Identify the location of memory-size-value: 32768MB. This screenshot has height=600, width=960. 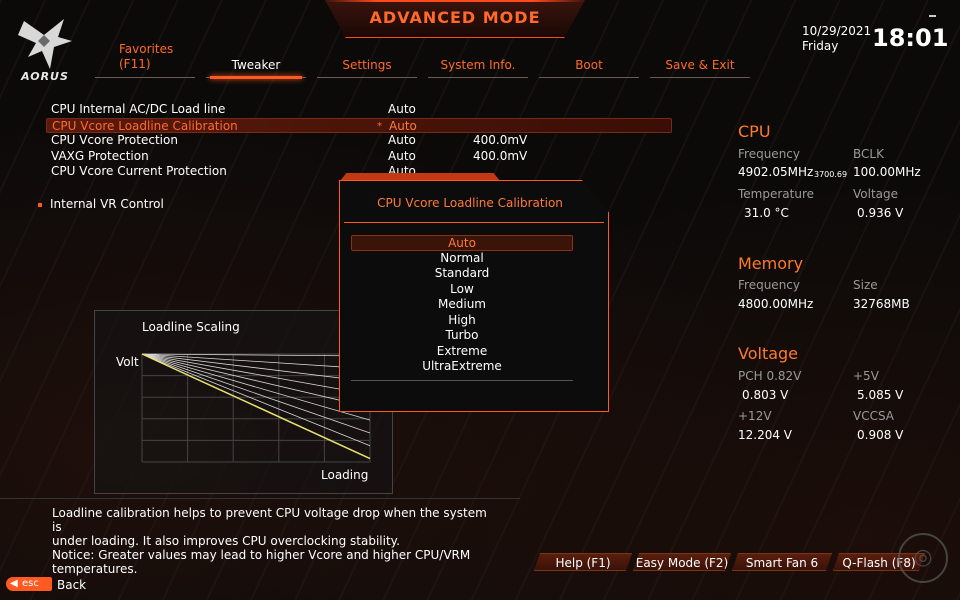
(881, 304).